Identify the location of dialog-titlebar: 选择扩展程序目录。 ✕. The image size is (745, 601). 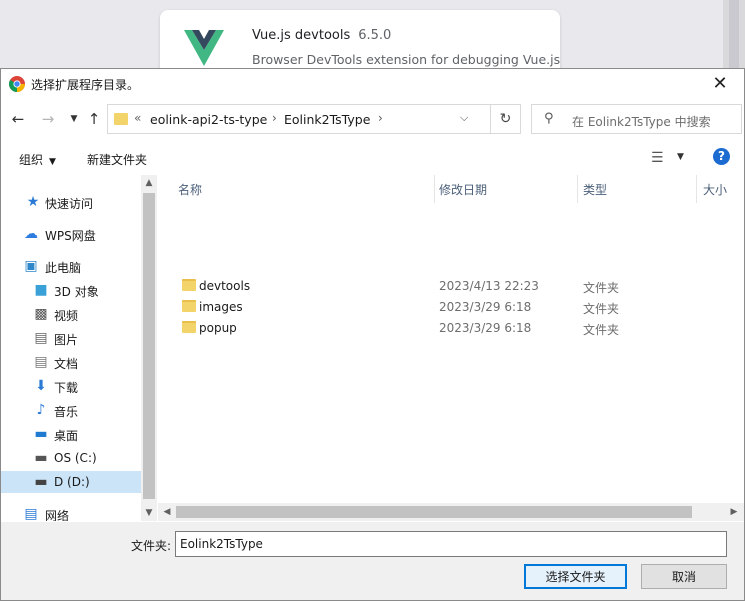
(372, 84).